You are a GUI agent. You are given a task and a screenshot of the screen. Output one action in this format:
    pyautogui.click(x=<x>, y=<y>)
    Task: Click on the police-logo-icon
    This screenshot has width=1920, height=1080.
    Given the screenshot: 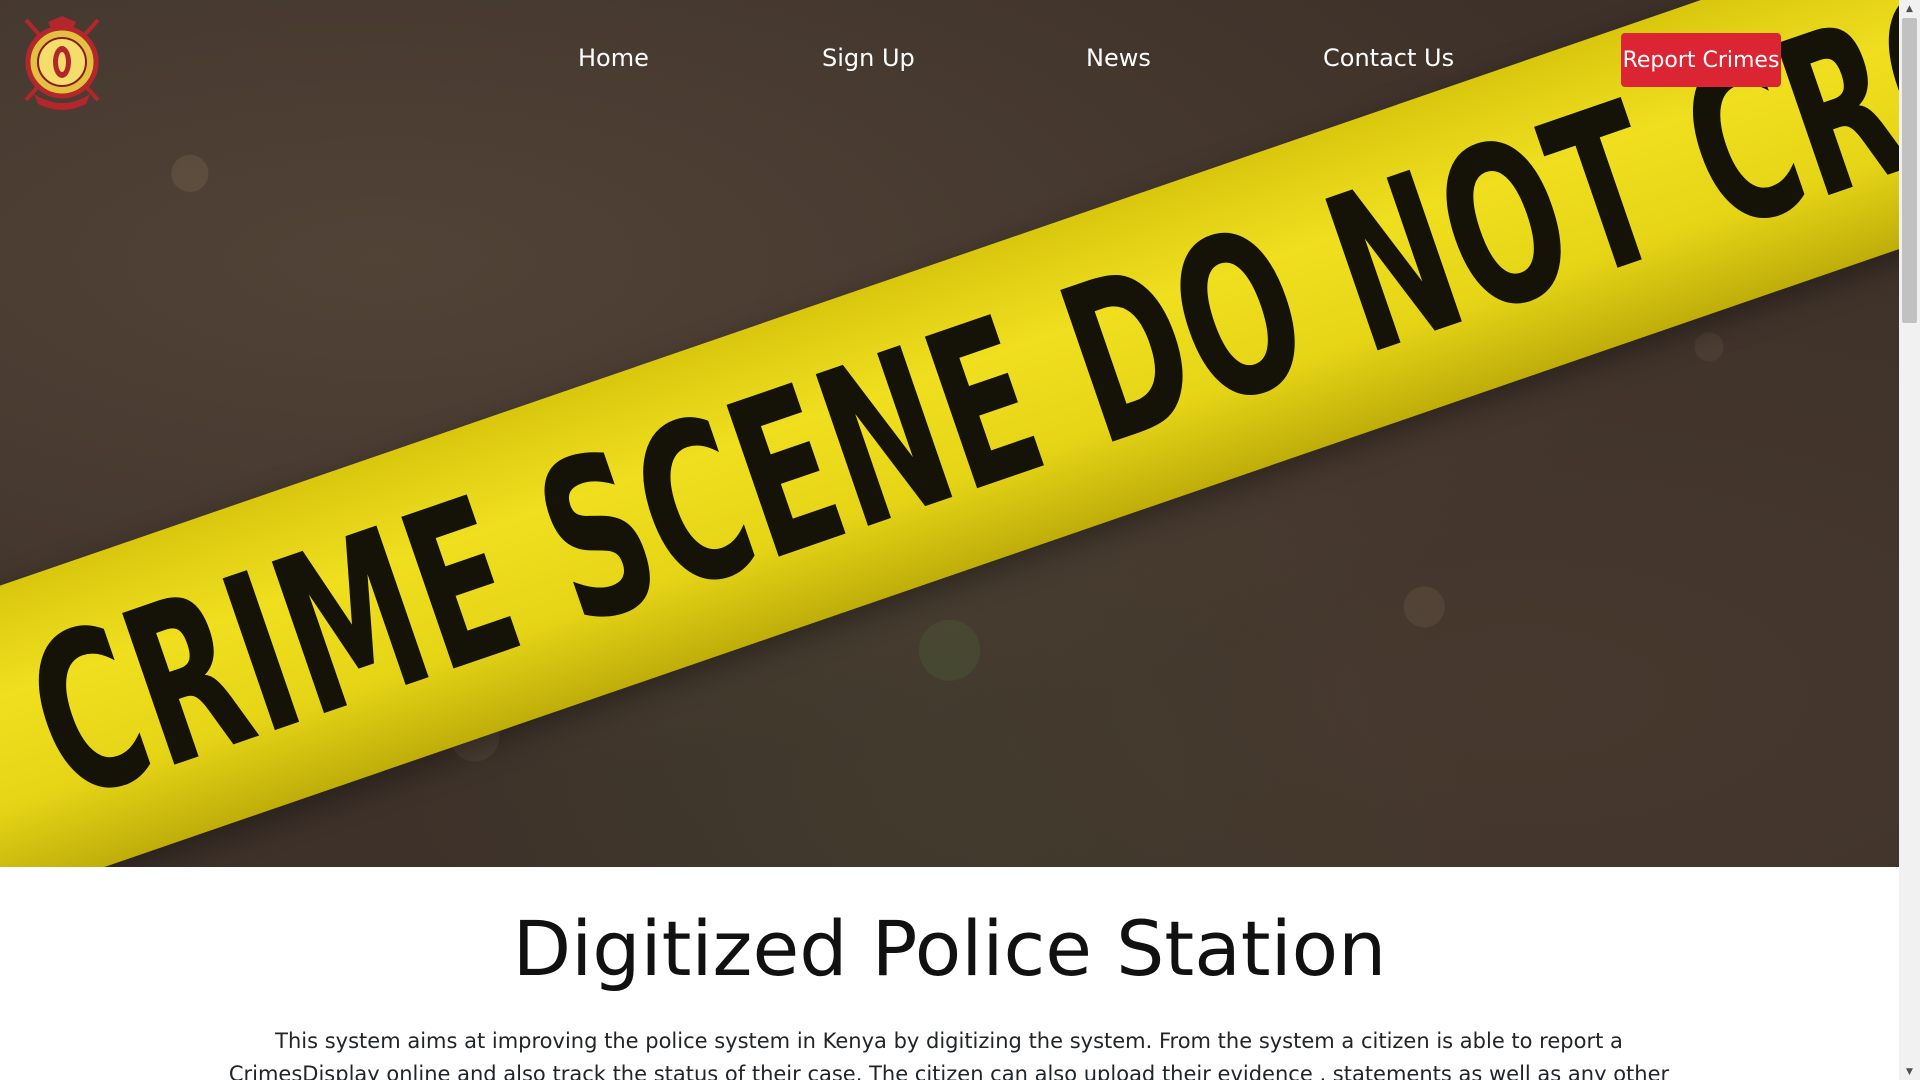 What is the action you would take?
    pyautogui.click(x=62, y=62)
    